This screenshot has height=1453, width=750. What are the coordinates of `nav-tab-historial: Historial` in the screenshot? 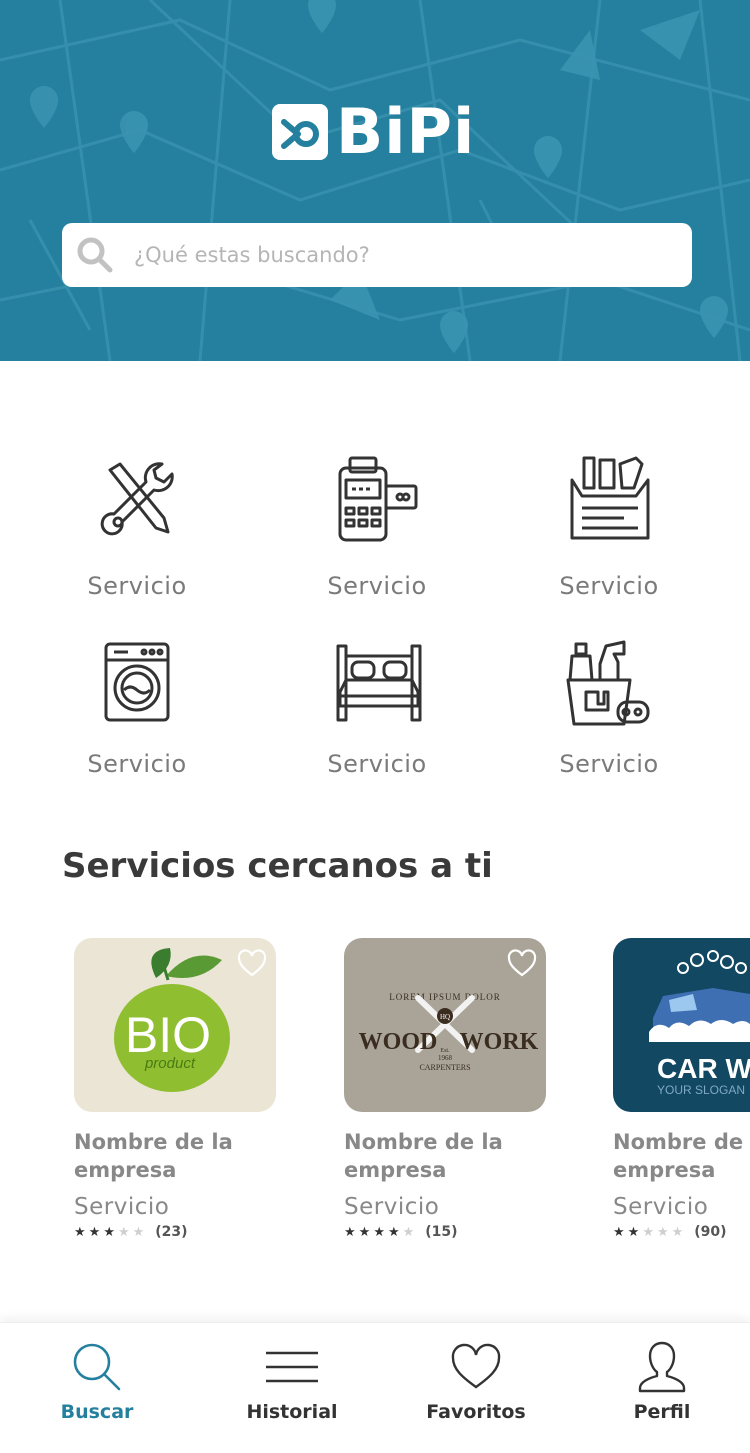 It's located at (292, 1382).